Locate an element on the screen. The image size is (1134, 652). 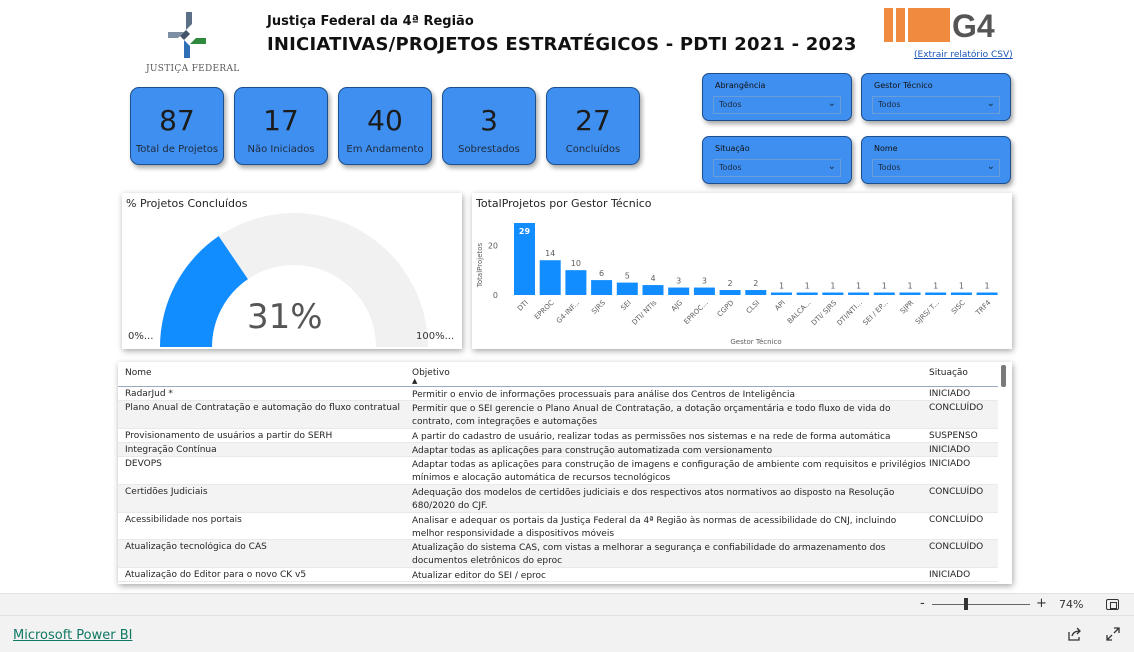
kpi-total-projetos: 87 Total de Projetos is located at coordinates (177, 126).